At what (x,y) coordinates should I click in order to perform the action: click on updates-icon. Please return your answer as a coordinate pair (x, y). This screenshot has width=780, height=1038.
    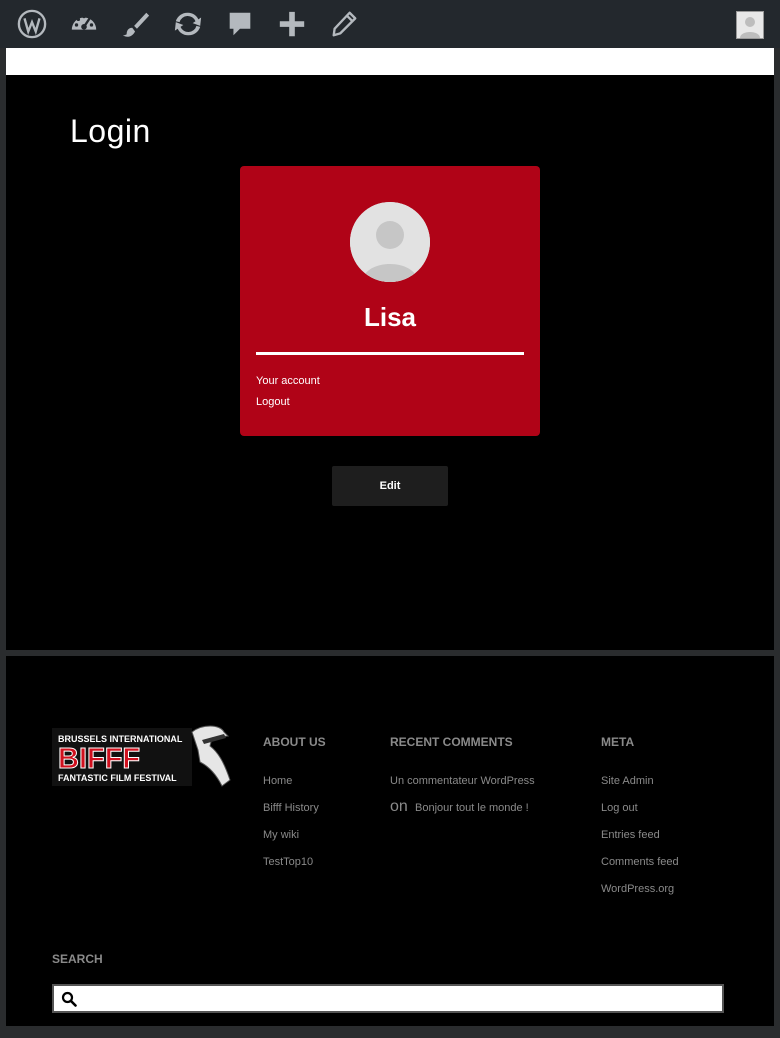
    Looking at the image, I should click on (188, 24).